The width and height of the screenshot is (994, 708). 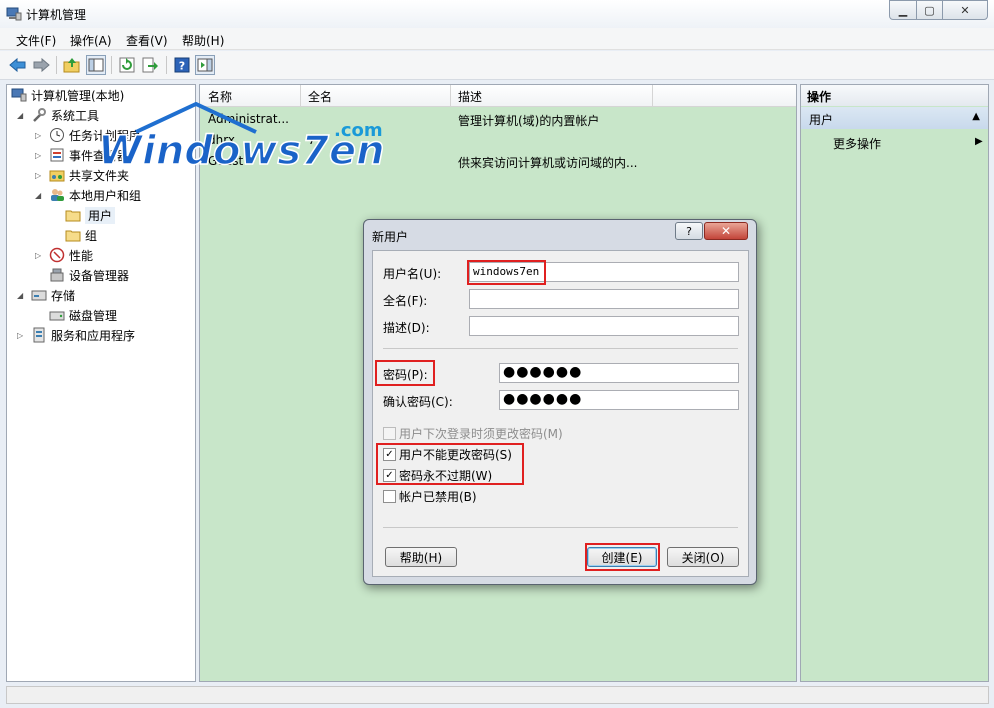 What do you see at coordinates (529, 121) in the screenshot?
I see `user-description-cell: 管理计算机(域)的内置帐户` at bounding box center [529, 121].